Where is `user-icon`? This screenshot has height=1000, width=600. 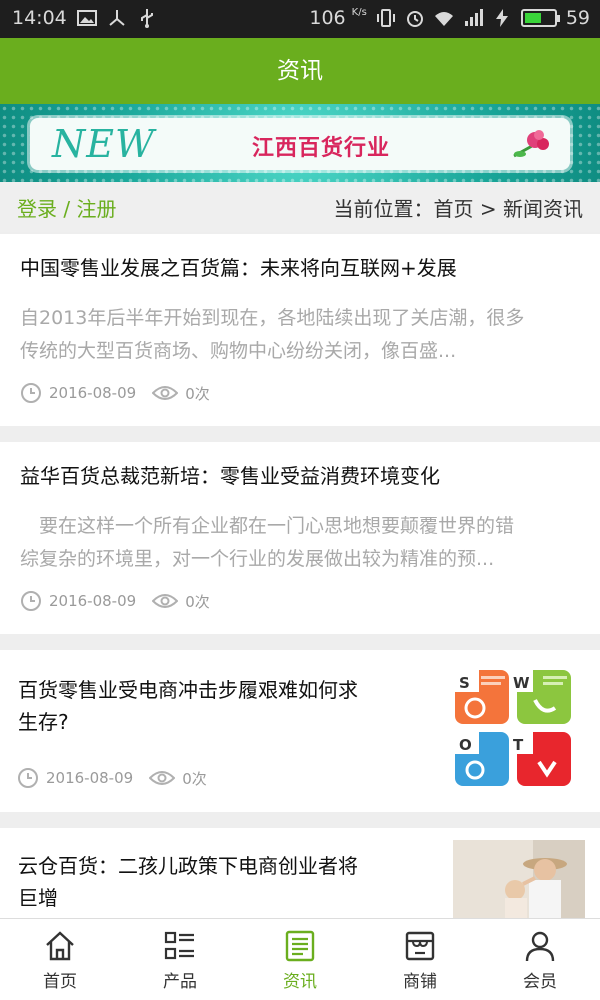
user-icon is located at coordinates (540, 946).